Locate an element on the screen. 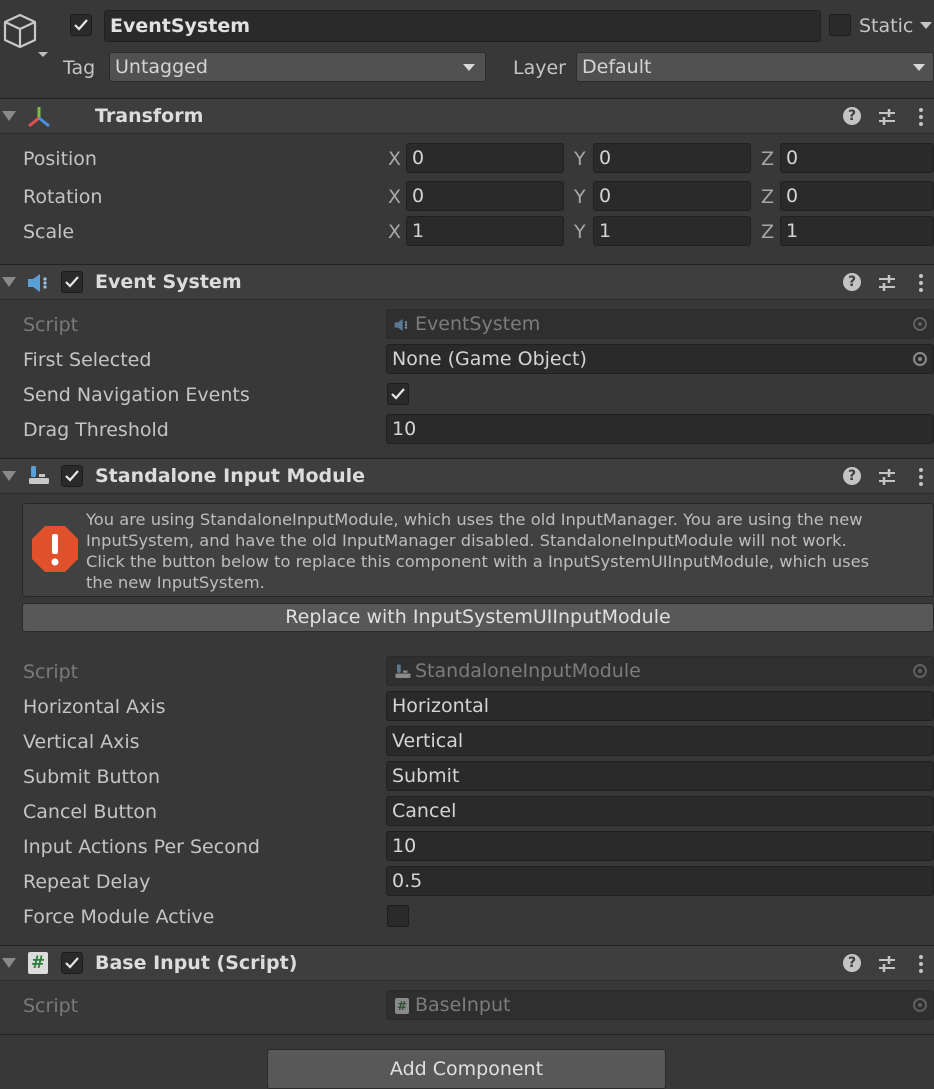 This screenshot has height=1089, width=934. position-y-field: 0 is located at coordinates (672, 158).